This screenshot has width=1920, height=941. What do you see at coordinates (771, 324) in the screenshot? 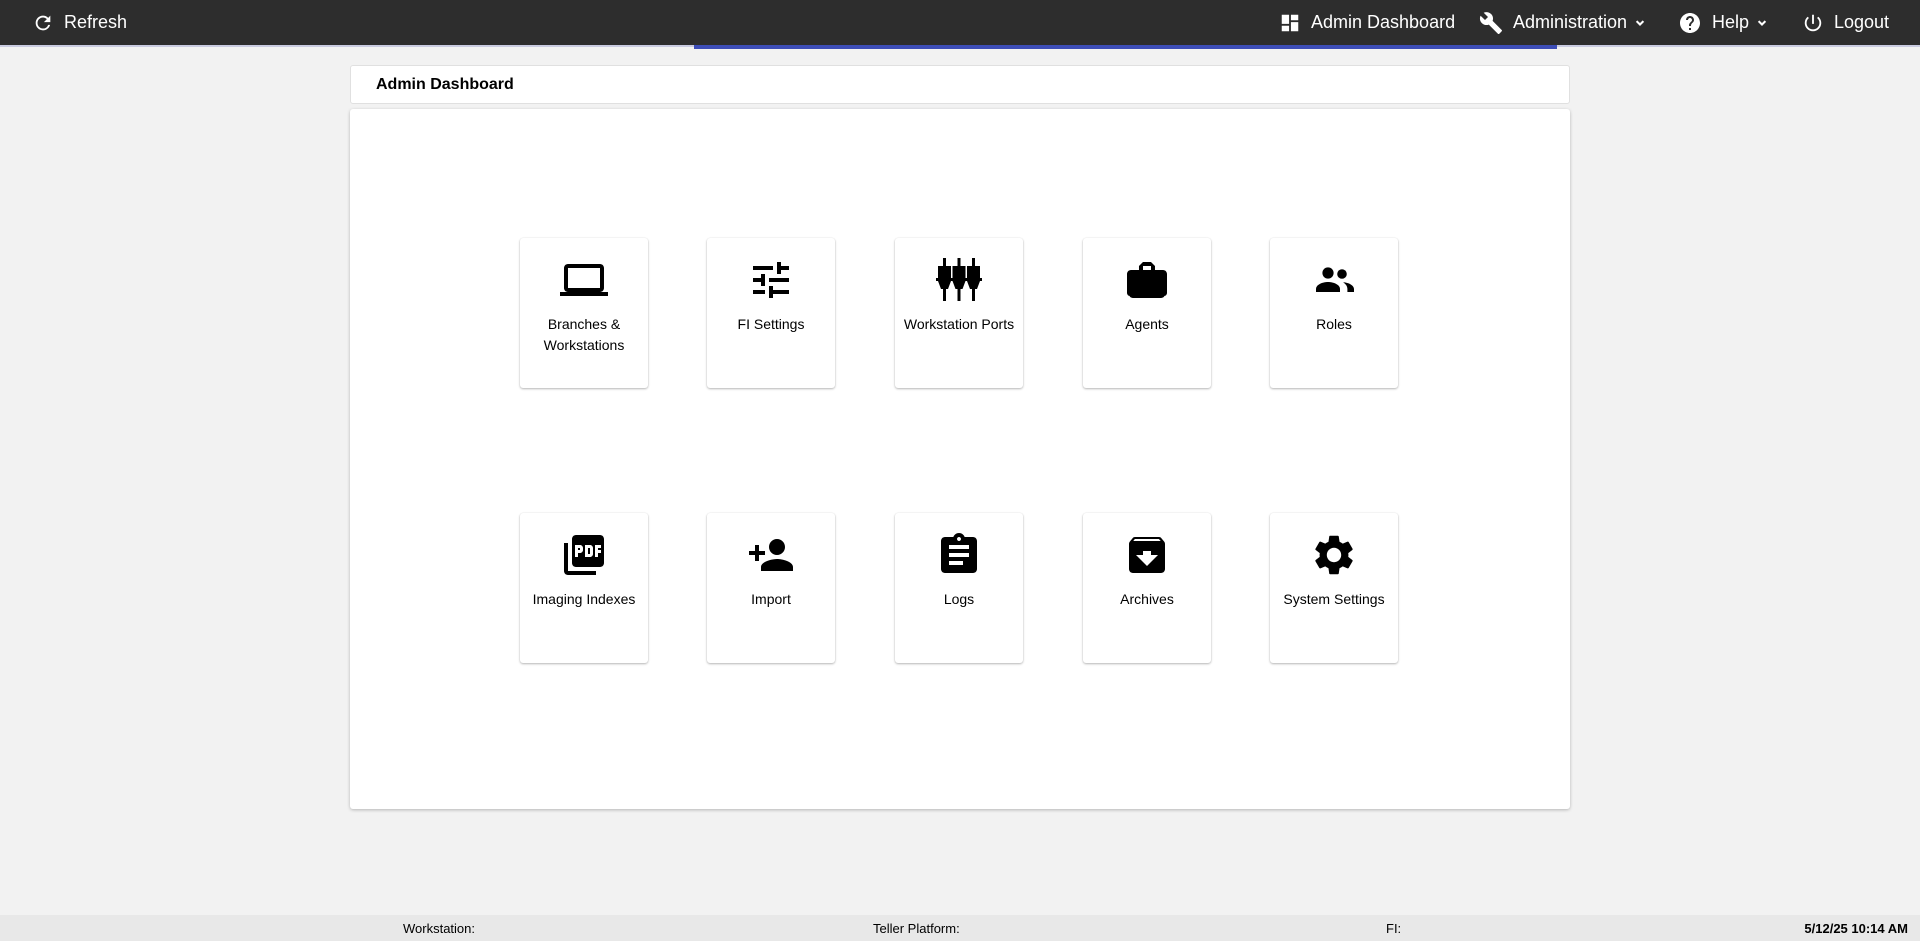
I see `tile-label: FI Settings` at bounding box center [771, 324].